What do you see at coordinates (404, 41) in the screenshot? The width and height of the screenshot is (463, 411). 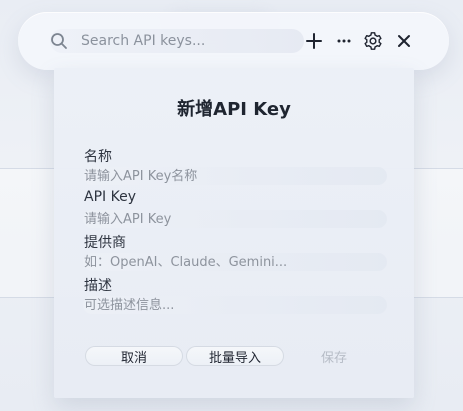 I see `close-icon` at bounding box center [404, 41].